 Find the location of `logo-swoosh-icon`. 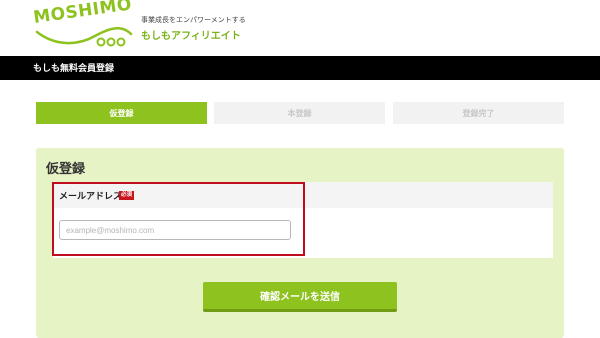

logo-swoosh-icon is located at coordinates (84, 37).